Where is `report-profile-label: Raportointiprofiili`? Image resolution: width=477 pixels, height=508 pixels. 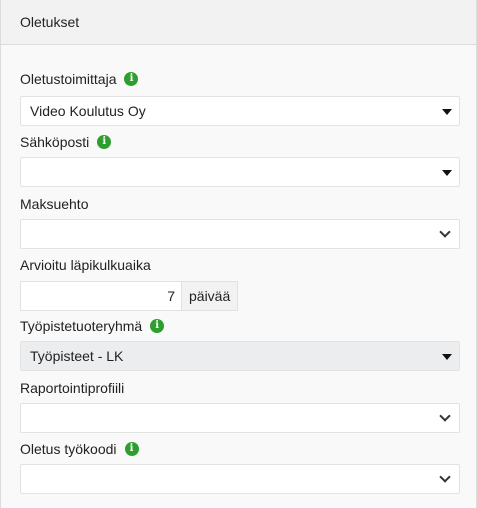 report-profile-label: Raportointiprofiili is located at coordinates (72, 388).